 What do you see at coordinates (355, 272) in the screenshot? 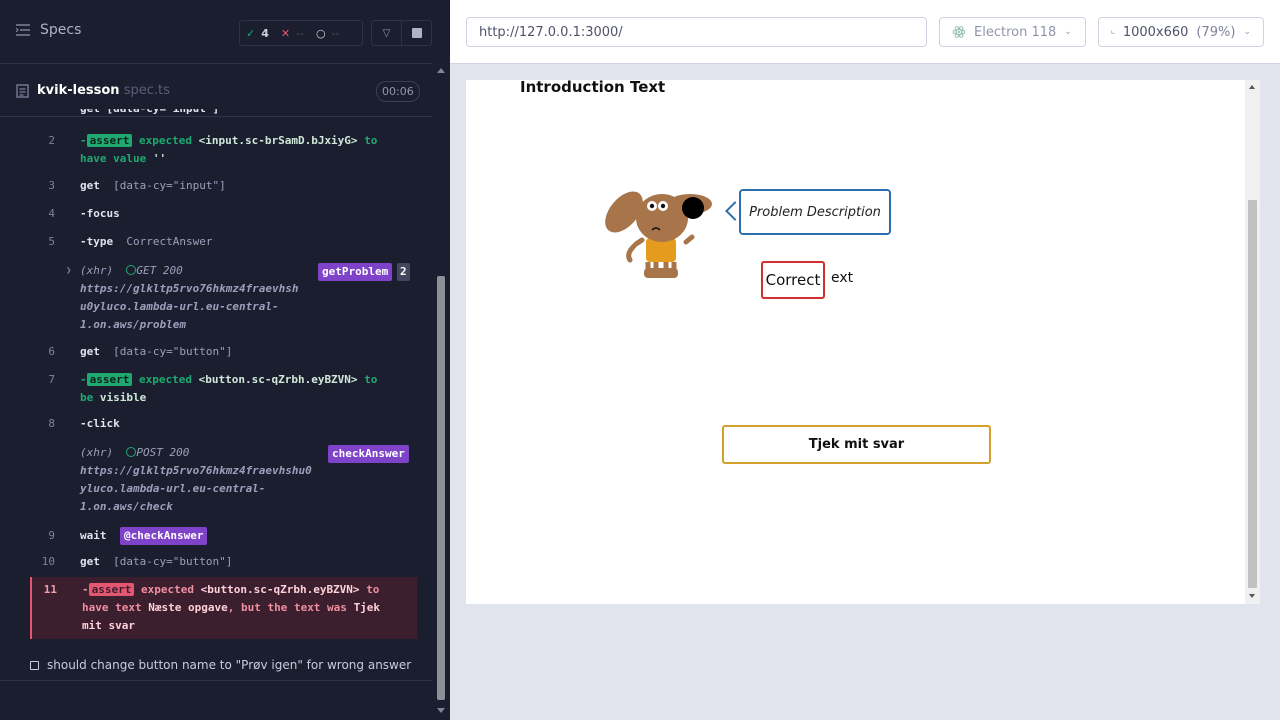
I see `alias-badge: getProblem` at bounding box center [355, 272].